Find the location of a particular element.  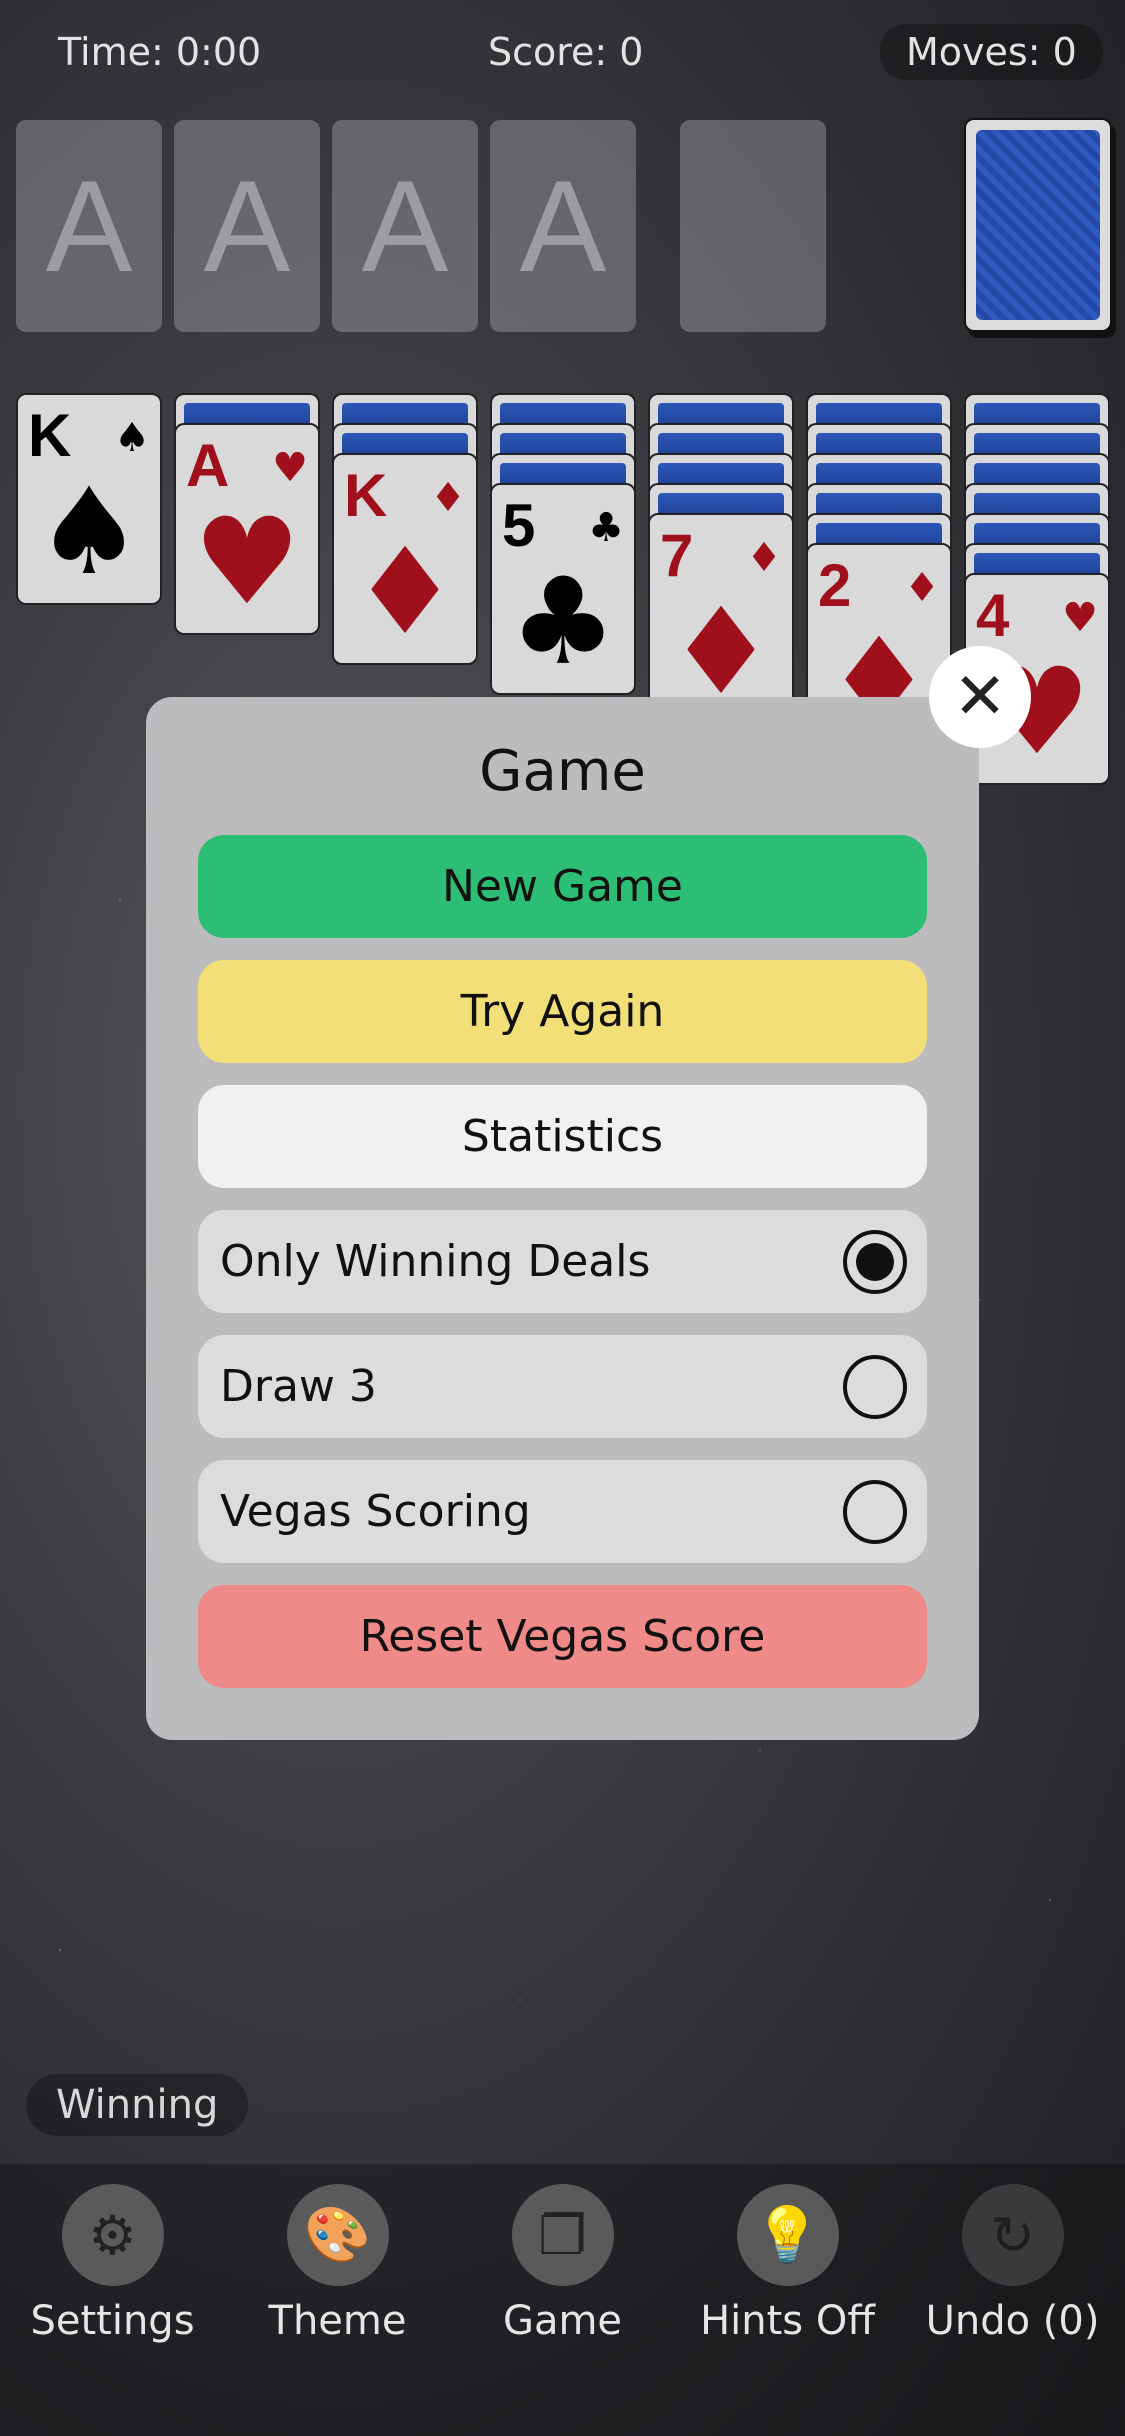

radio-selected-icon is located at coordinates (875, 1262).